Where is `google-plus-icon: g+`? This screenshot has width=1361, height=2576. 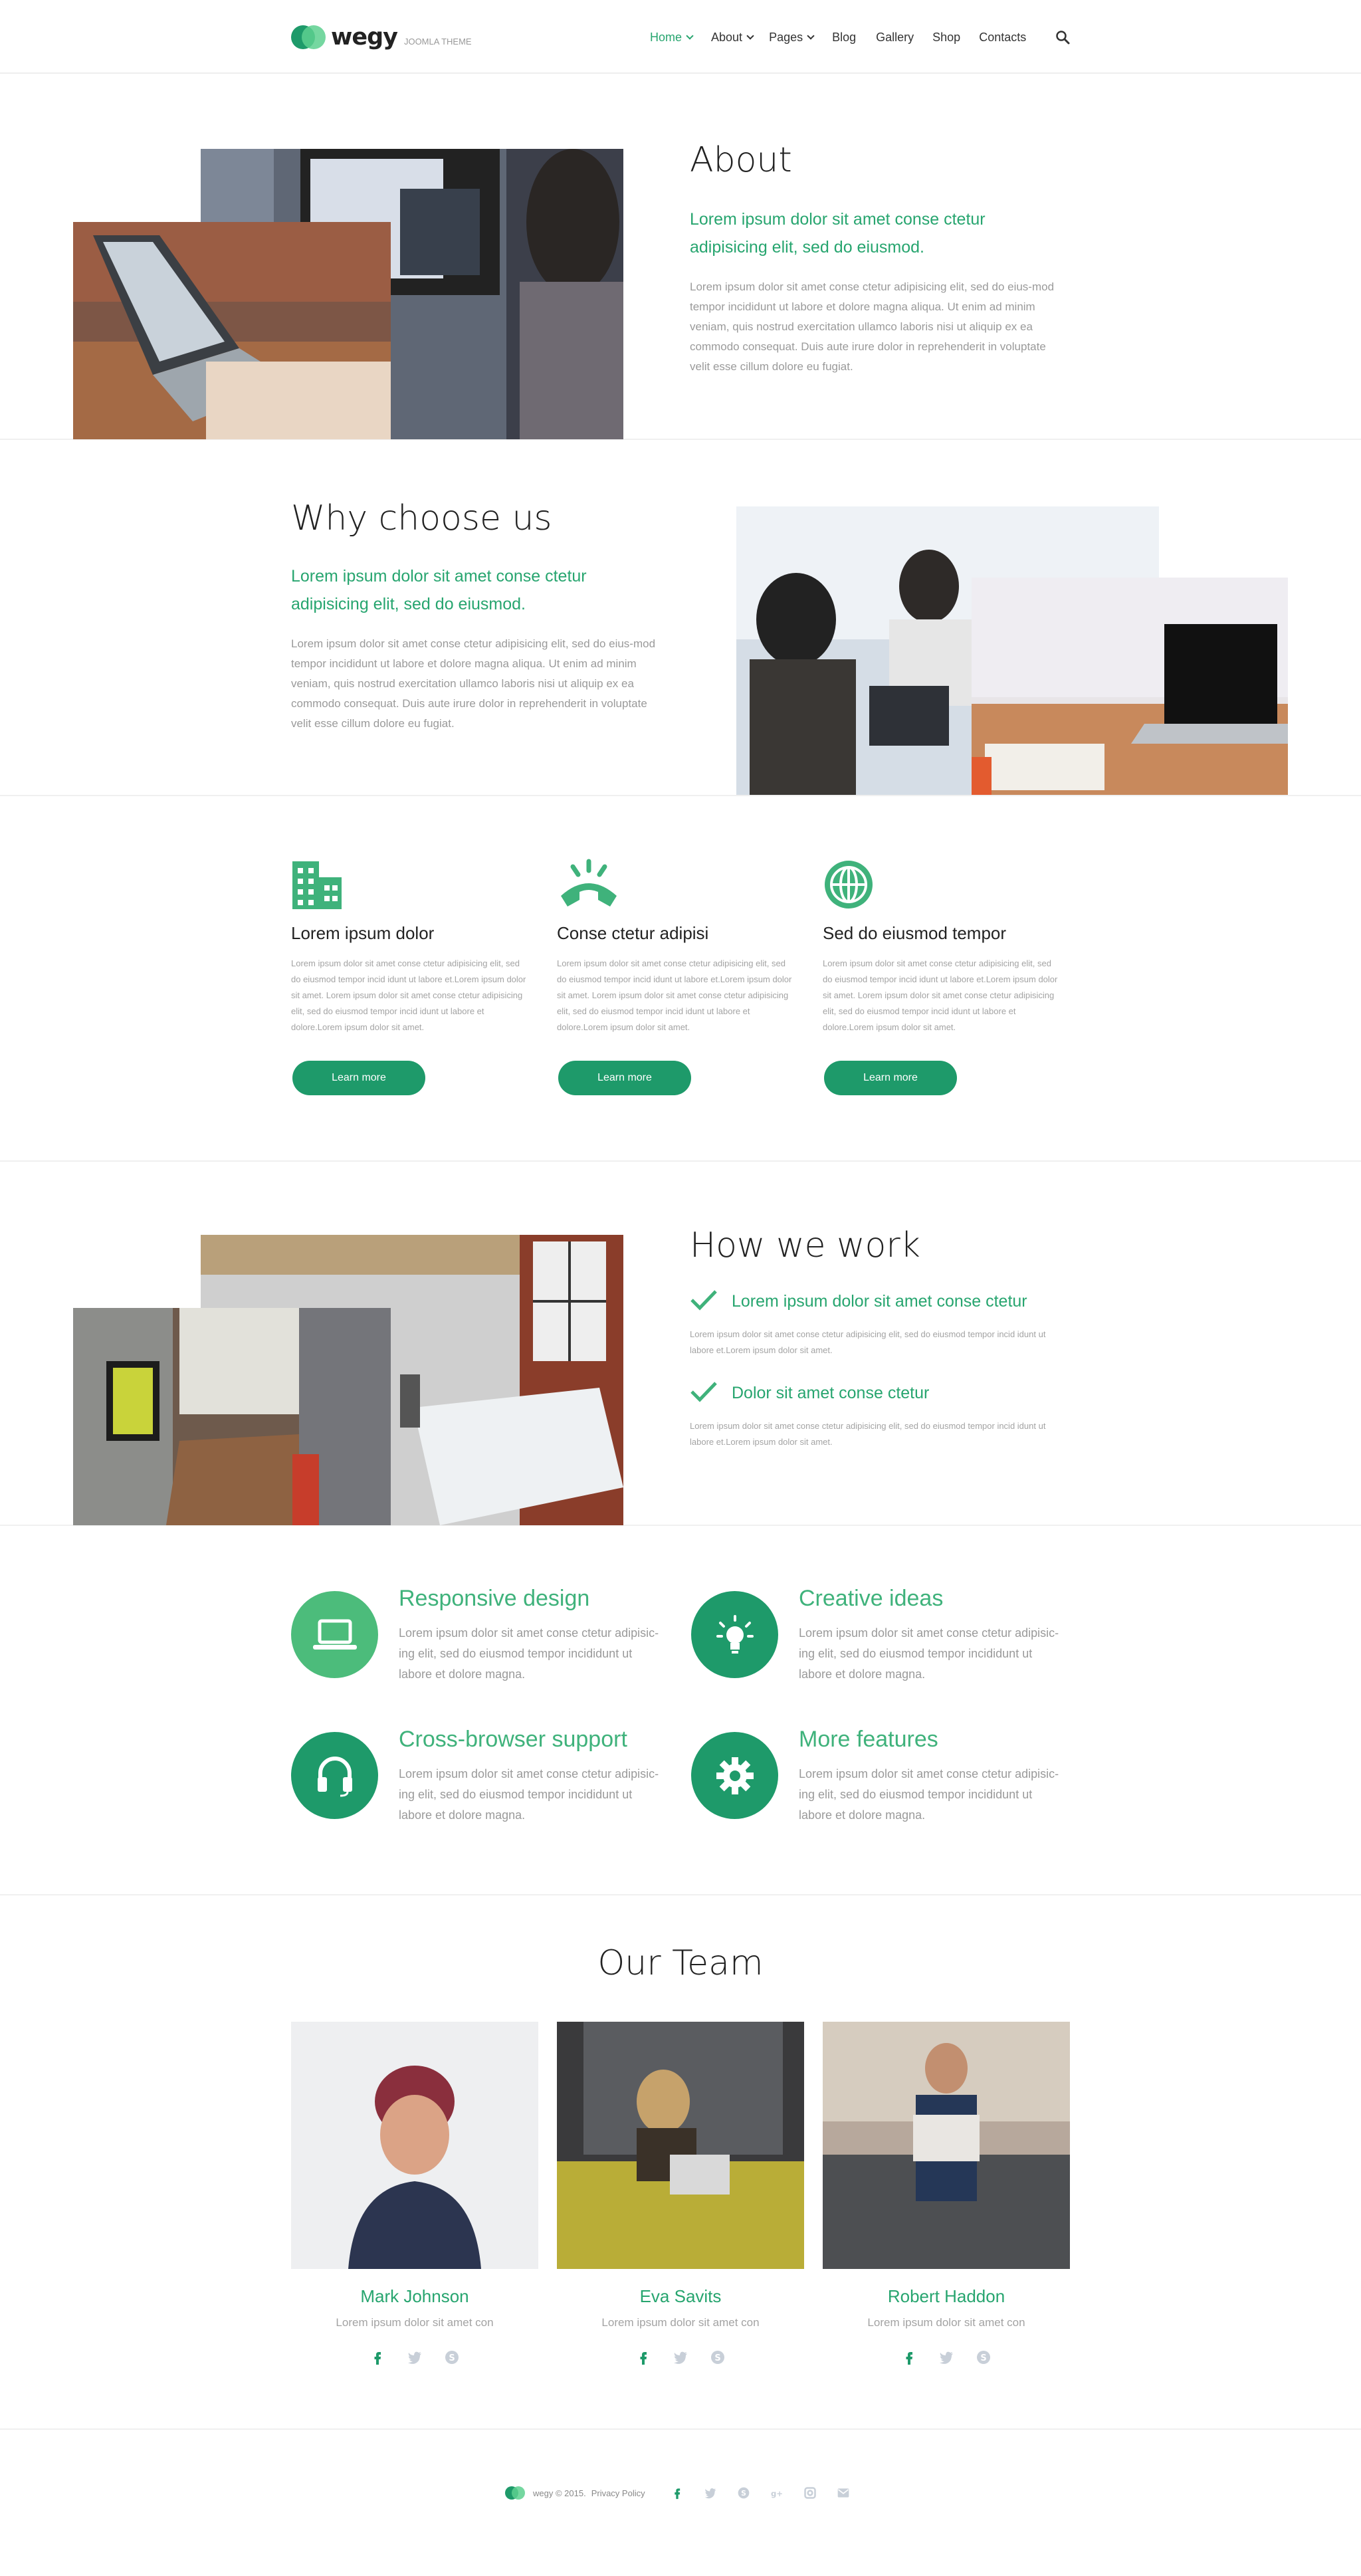
google-plus-icon: g+ is located at coordinates (777, 2493).